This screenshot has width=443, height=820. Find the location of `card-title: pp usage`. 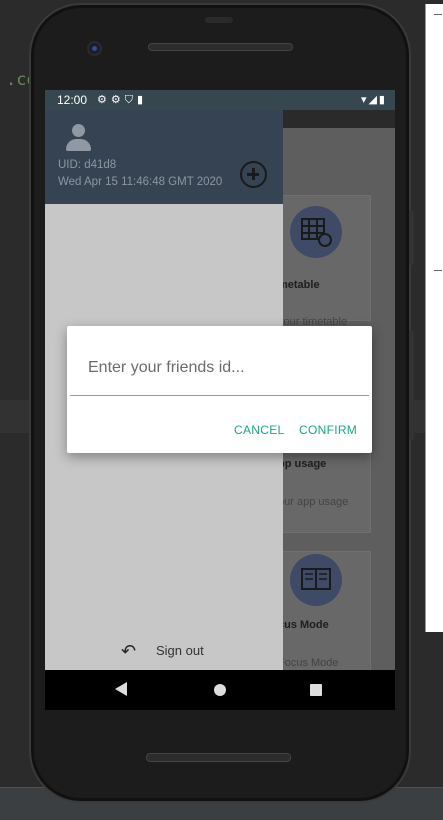

card-title: pp usage is located at coordinates (302, 464).